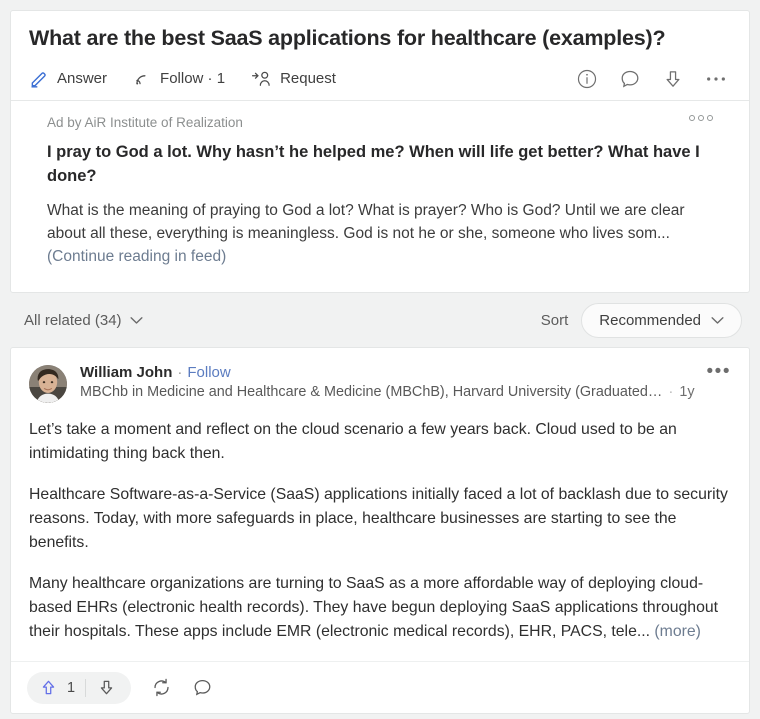 The width and height of the screenshot is (760, 719). What do you see at coordinates (161, 687) in the screenshot?
I see `share-repost-icon` at bounding box center [161, 687].